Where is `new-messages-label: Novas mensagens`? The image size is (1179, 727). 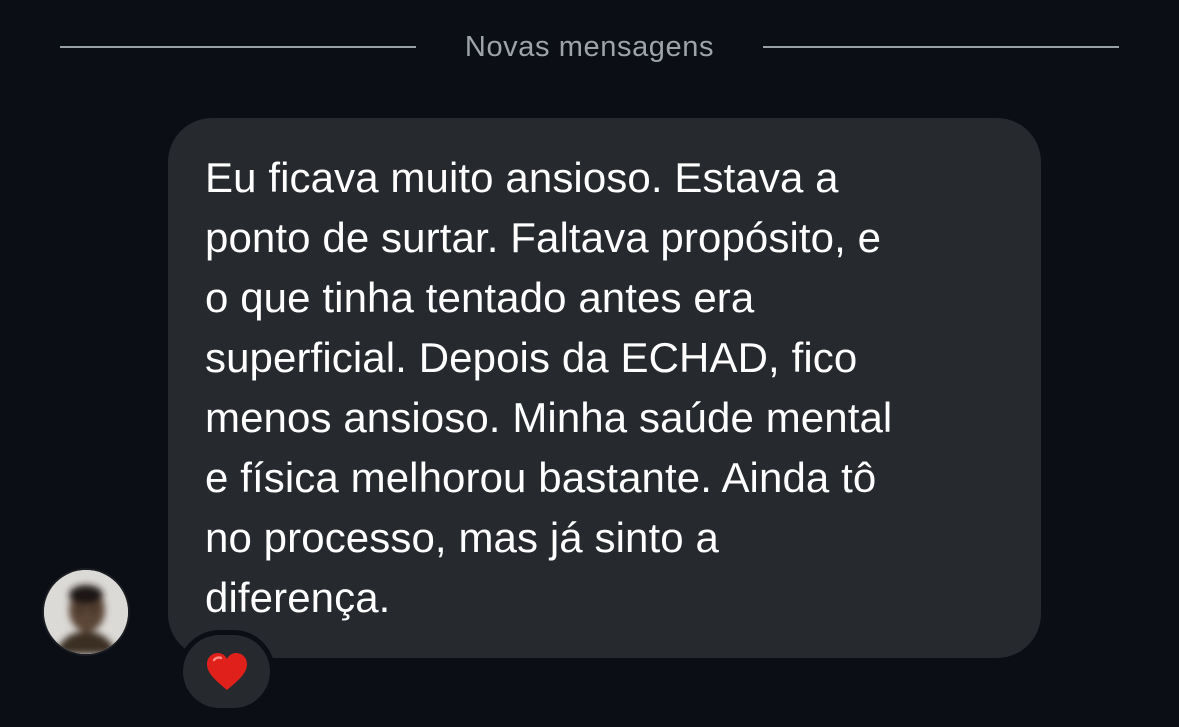 new-messages-label: Novas mensagens is located at coordinates (589, 46).